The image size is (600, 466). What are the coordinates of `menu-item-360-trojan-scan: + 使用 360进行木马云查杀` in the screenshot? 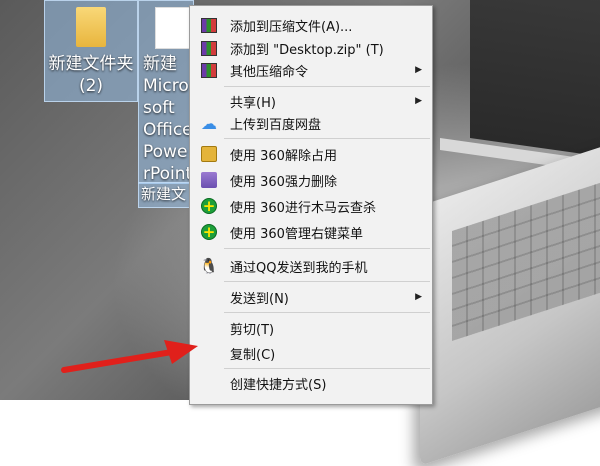 It's located at (311, 206).